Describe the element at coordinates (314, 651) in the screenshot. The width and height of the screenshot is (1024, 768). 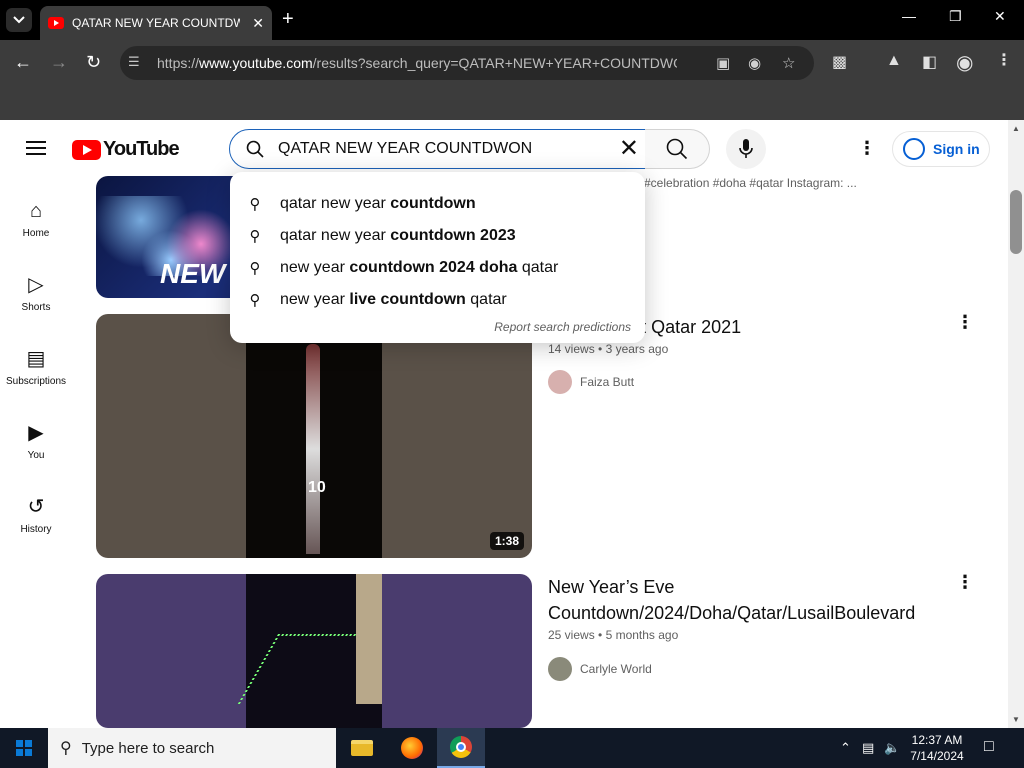
I see `video-thumbnail` at that location.